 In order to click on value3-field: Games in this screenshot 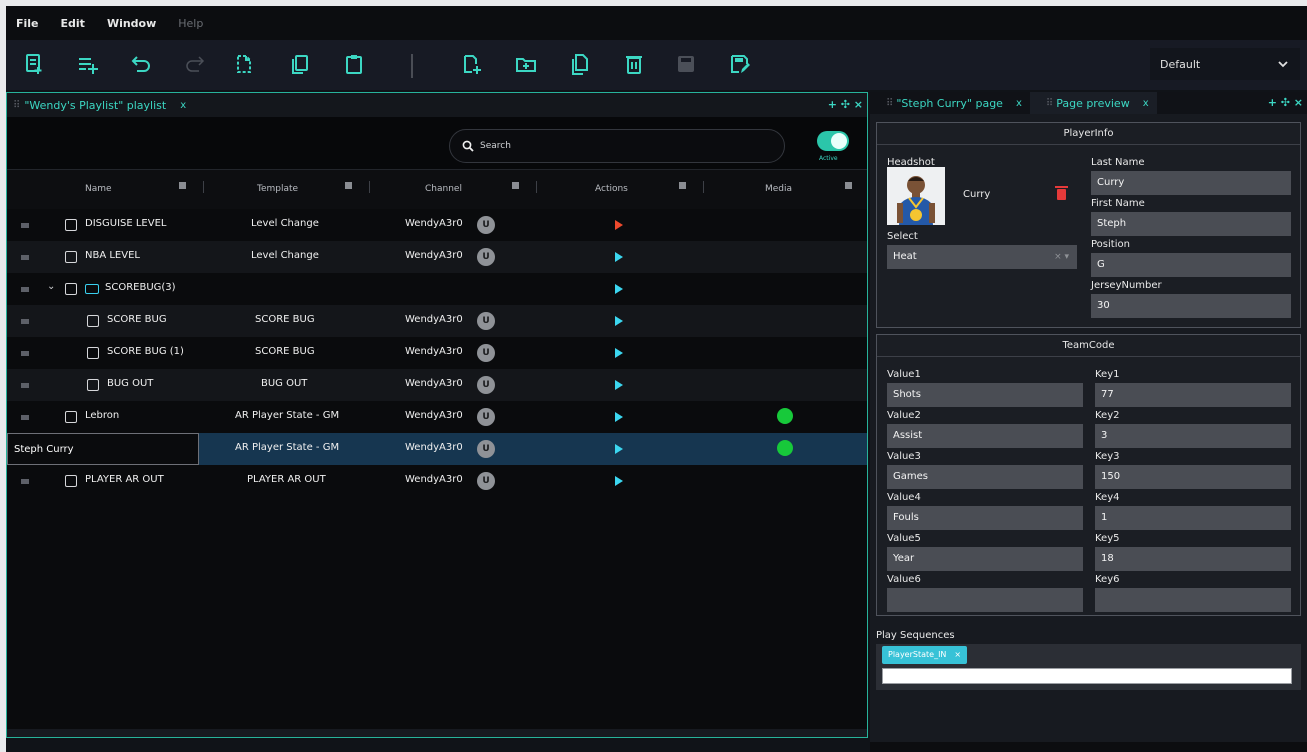, I will do `click(985, 477)`.